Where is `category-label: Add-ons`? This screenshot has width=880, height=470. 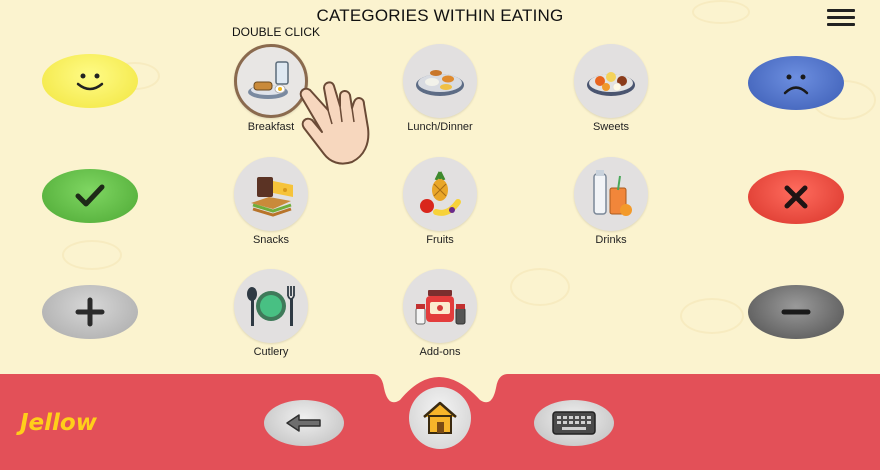
category-label: Add-ons is located at coordinates (440, 352).